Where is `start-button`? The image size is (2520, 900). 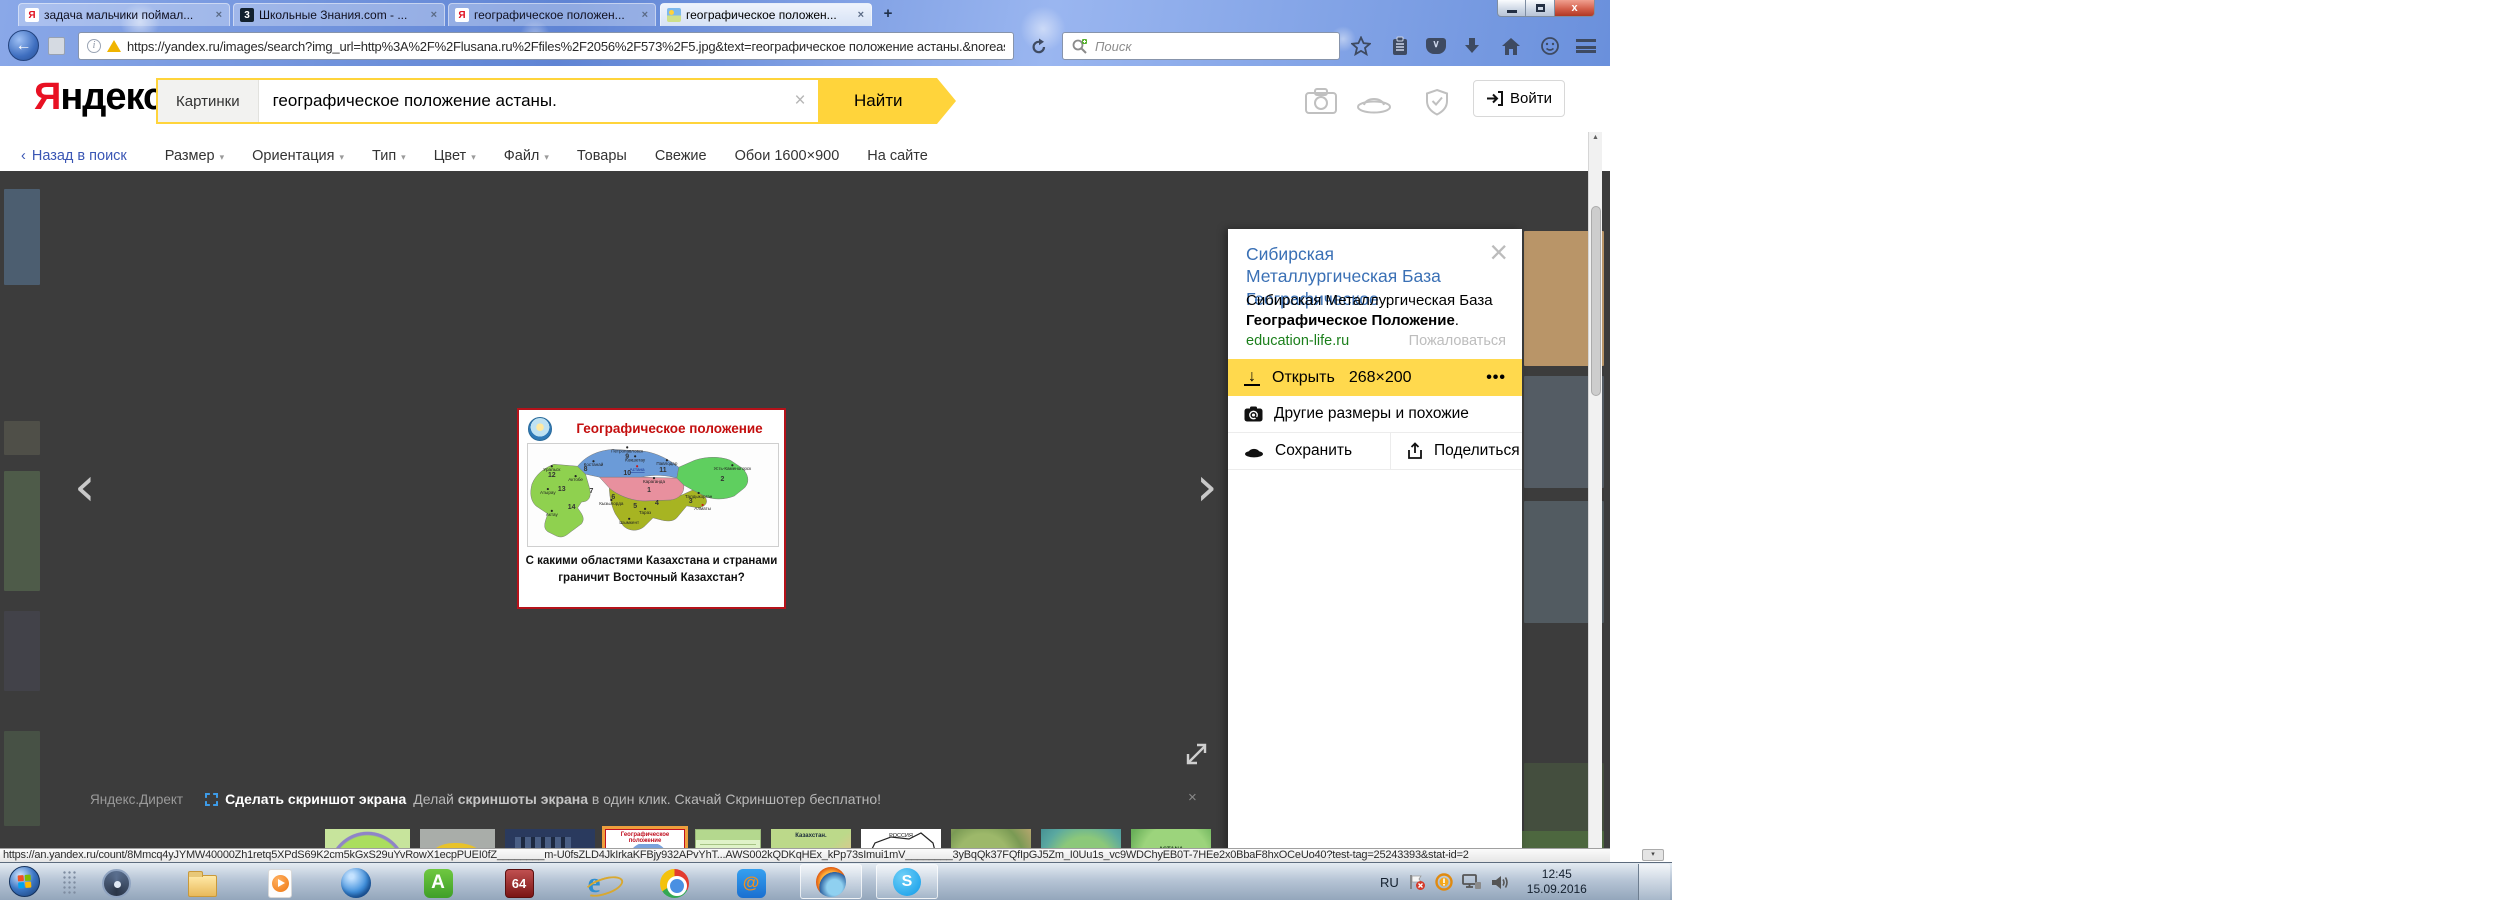 start-button is located at coordinates (24, 881).